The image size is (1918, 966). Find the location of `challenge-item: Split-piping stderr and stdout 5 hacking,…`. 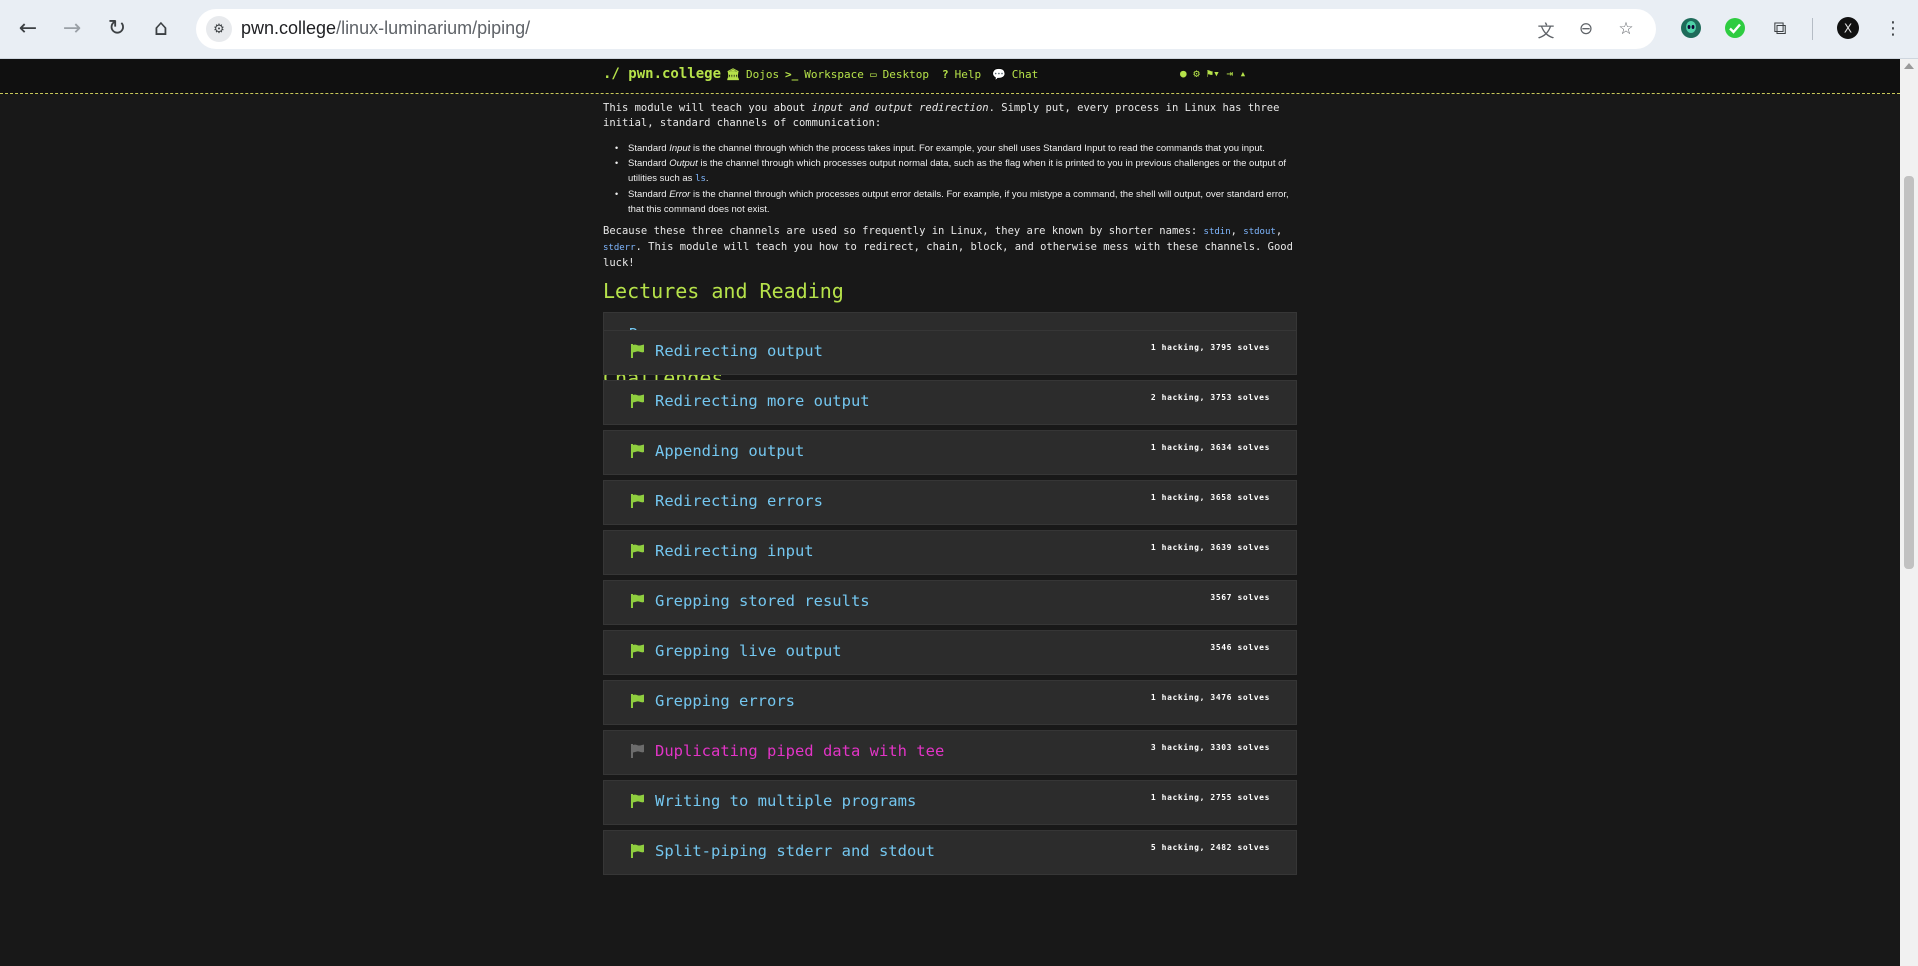

challenge-item: Split-piping stderr and stdout 5 hacking,… is located at coordinates (950, 852).